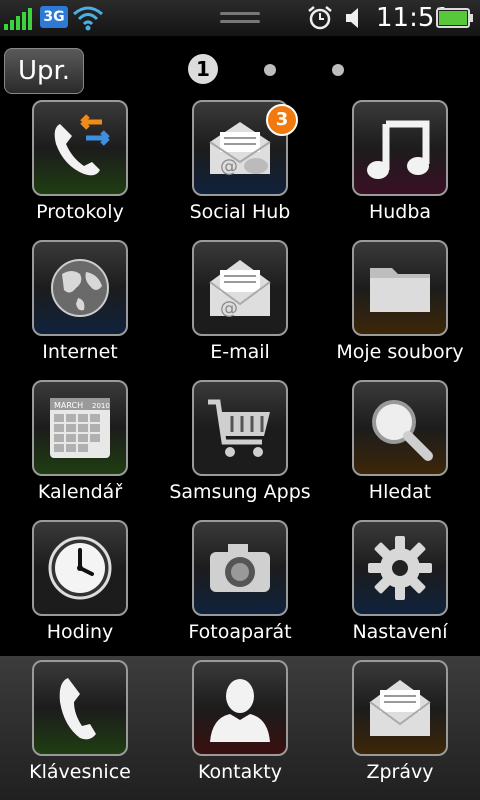 Image resolution: width=480 pixels, height=800 pixels. Describe the element at coordinates (240, 772) in the screenshot. I see `app-label: Kontakty` at that location.